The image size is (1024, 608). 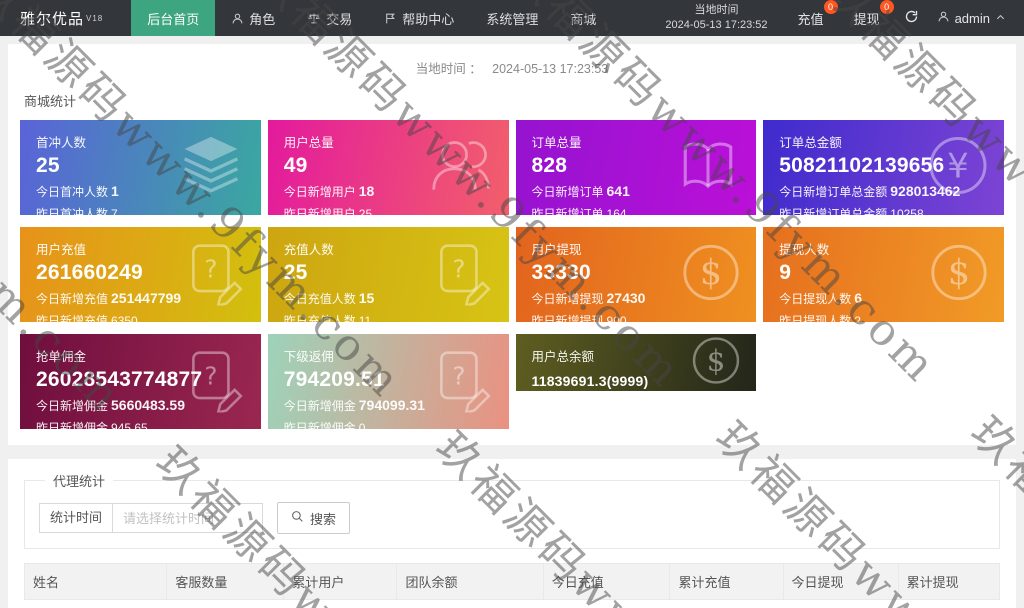 What do you see at coordinates (886, 7) in the screenshot?
I see `withdraw-badge: 0` at bounding box center [886, 7].